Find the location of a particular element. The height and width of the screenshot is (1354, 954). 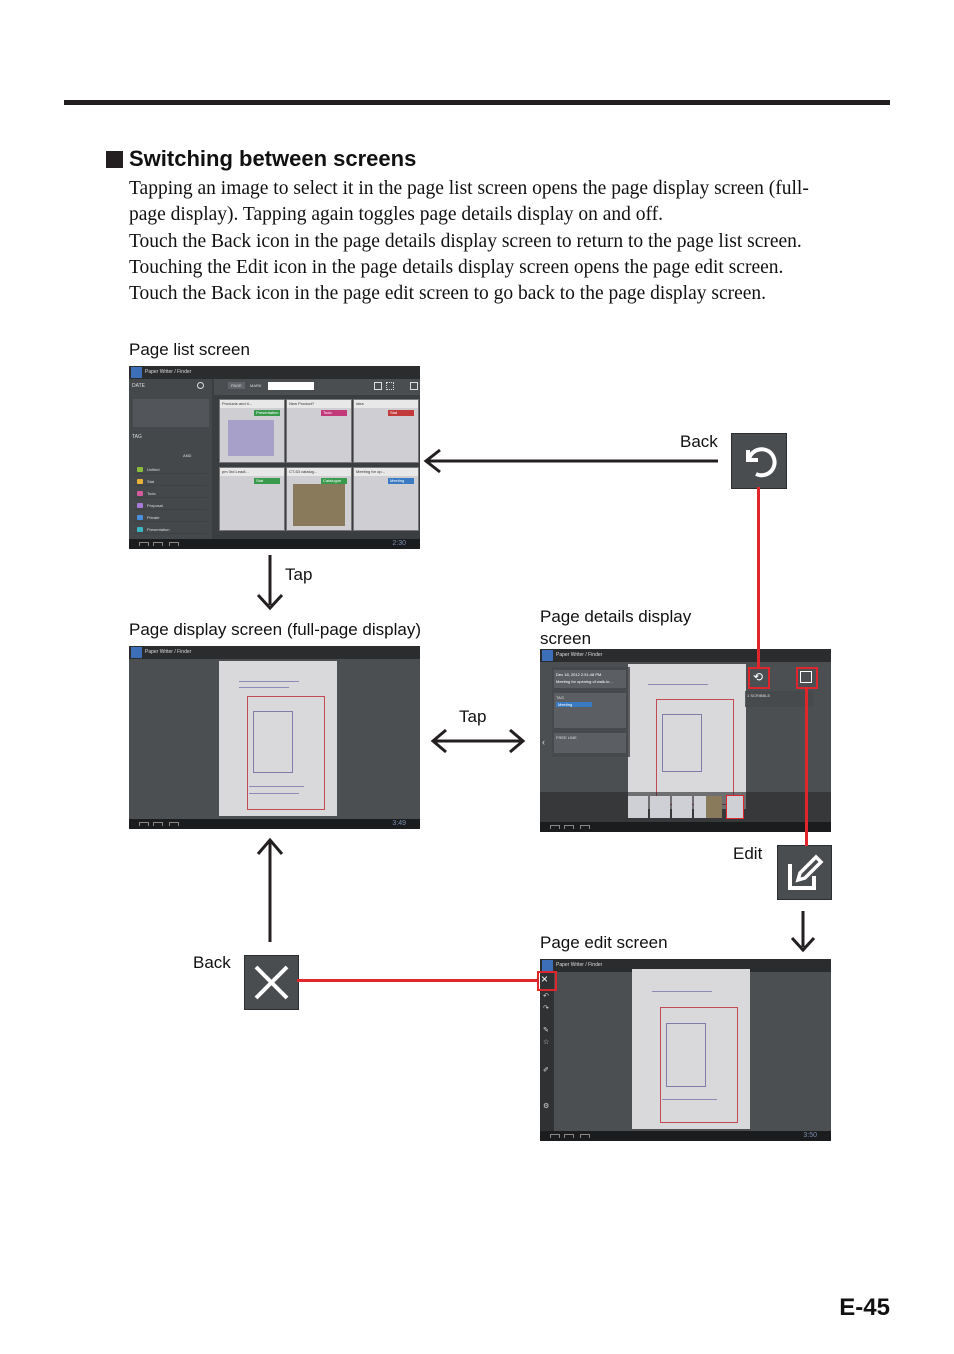

page-date: Dec 18, 2012 2:51:48 PM is located at coordinates (579, 674).